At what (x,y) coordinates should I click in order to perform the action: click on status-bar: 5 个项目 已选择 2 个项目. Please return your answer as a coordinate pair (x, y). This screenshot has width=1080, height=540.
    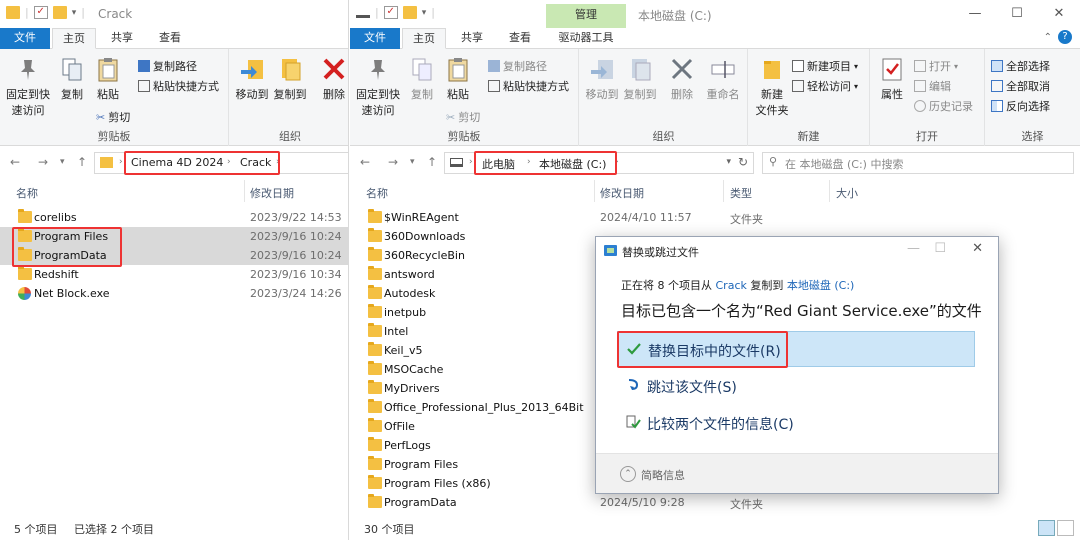
    Looking at the image, I should click on (174, 529).